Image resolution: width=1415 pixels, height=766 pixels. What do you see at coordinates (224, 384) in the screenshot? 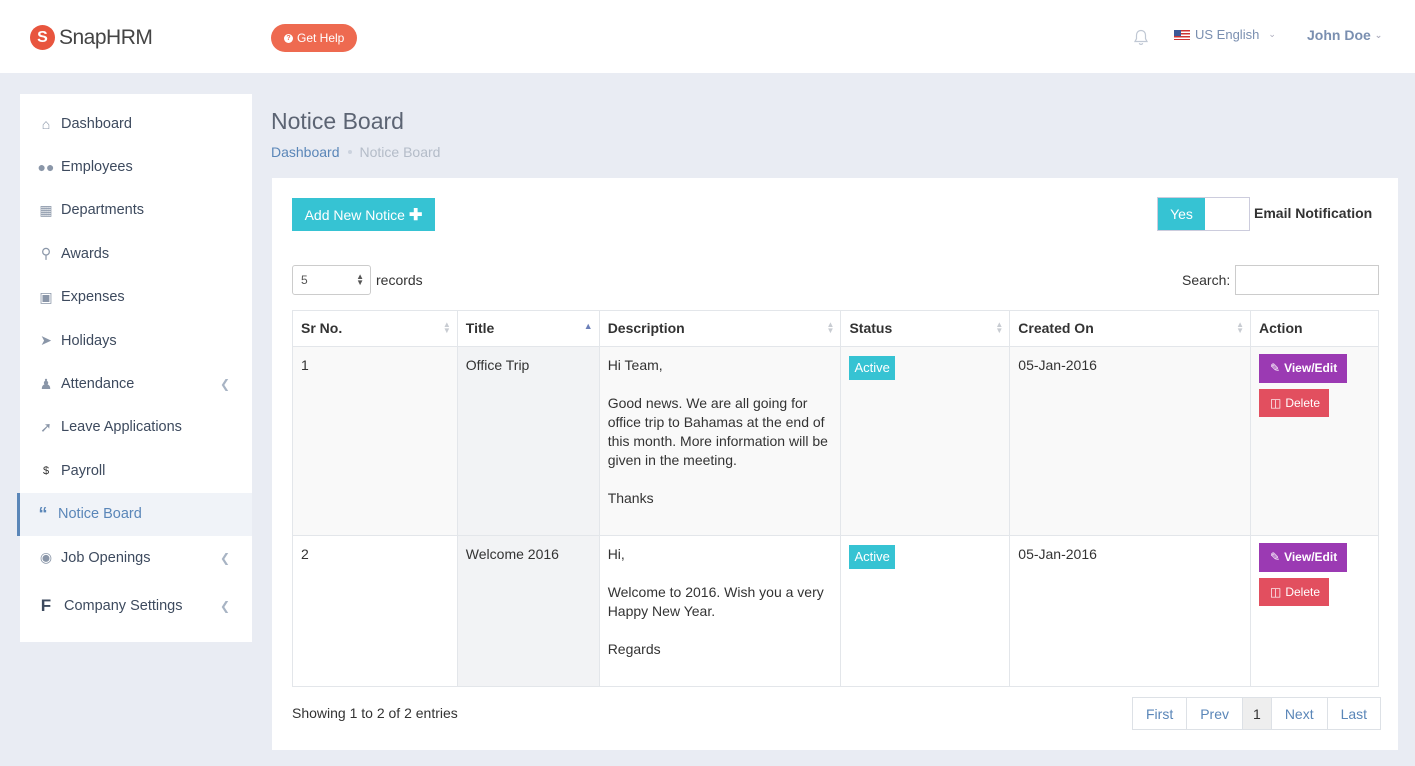
I see `chevron-left-icon: ❮` at bounding box center [224, 384].